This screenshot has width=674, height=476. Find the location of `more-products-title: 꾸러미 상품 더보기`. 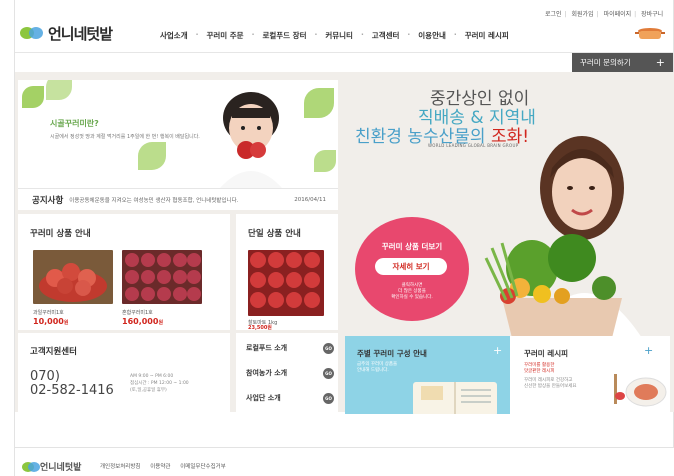

more-products-title: 꾸러미 상품 더보기 is located at coordinates (412, 246).